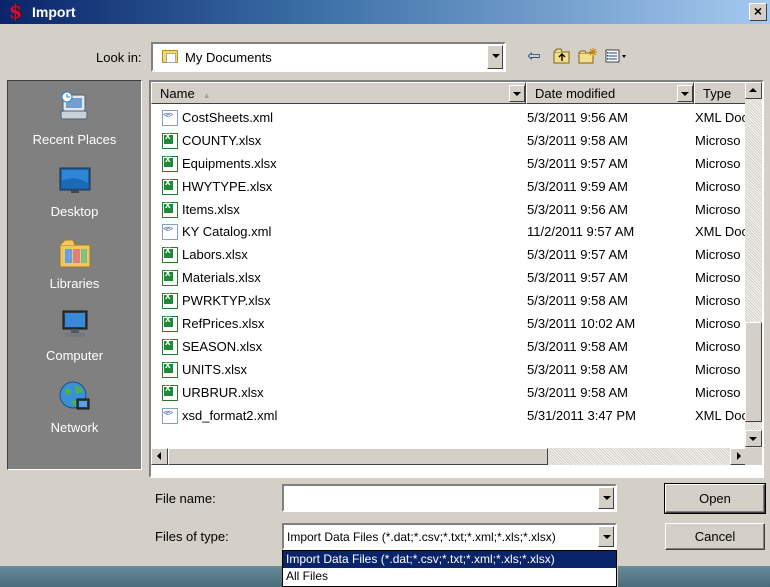 The height and width of the screenshot is (587, 770). I want to click on vertical-scroll-thumb, so click(753, 372).